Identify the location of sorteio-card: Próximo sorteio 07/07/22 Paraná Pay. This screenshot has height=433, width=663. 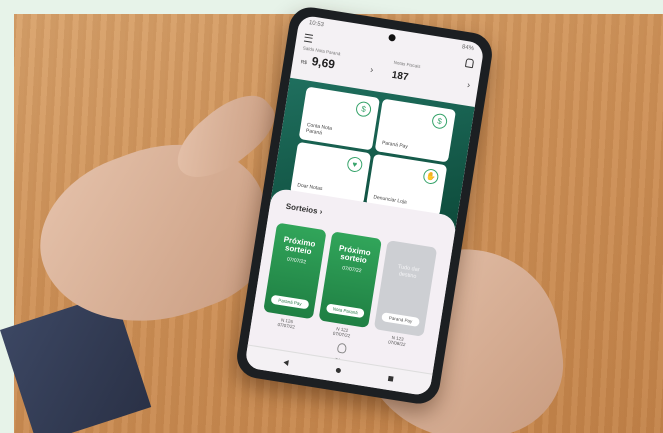
(295, 271).